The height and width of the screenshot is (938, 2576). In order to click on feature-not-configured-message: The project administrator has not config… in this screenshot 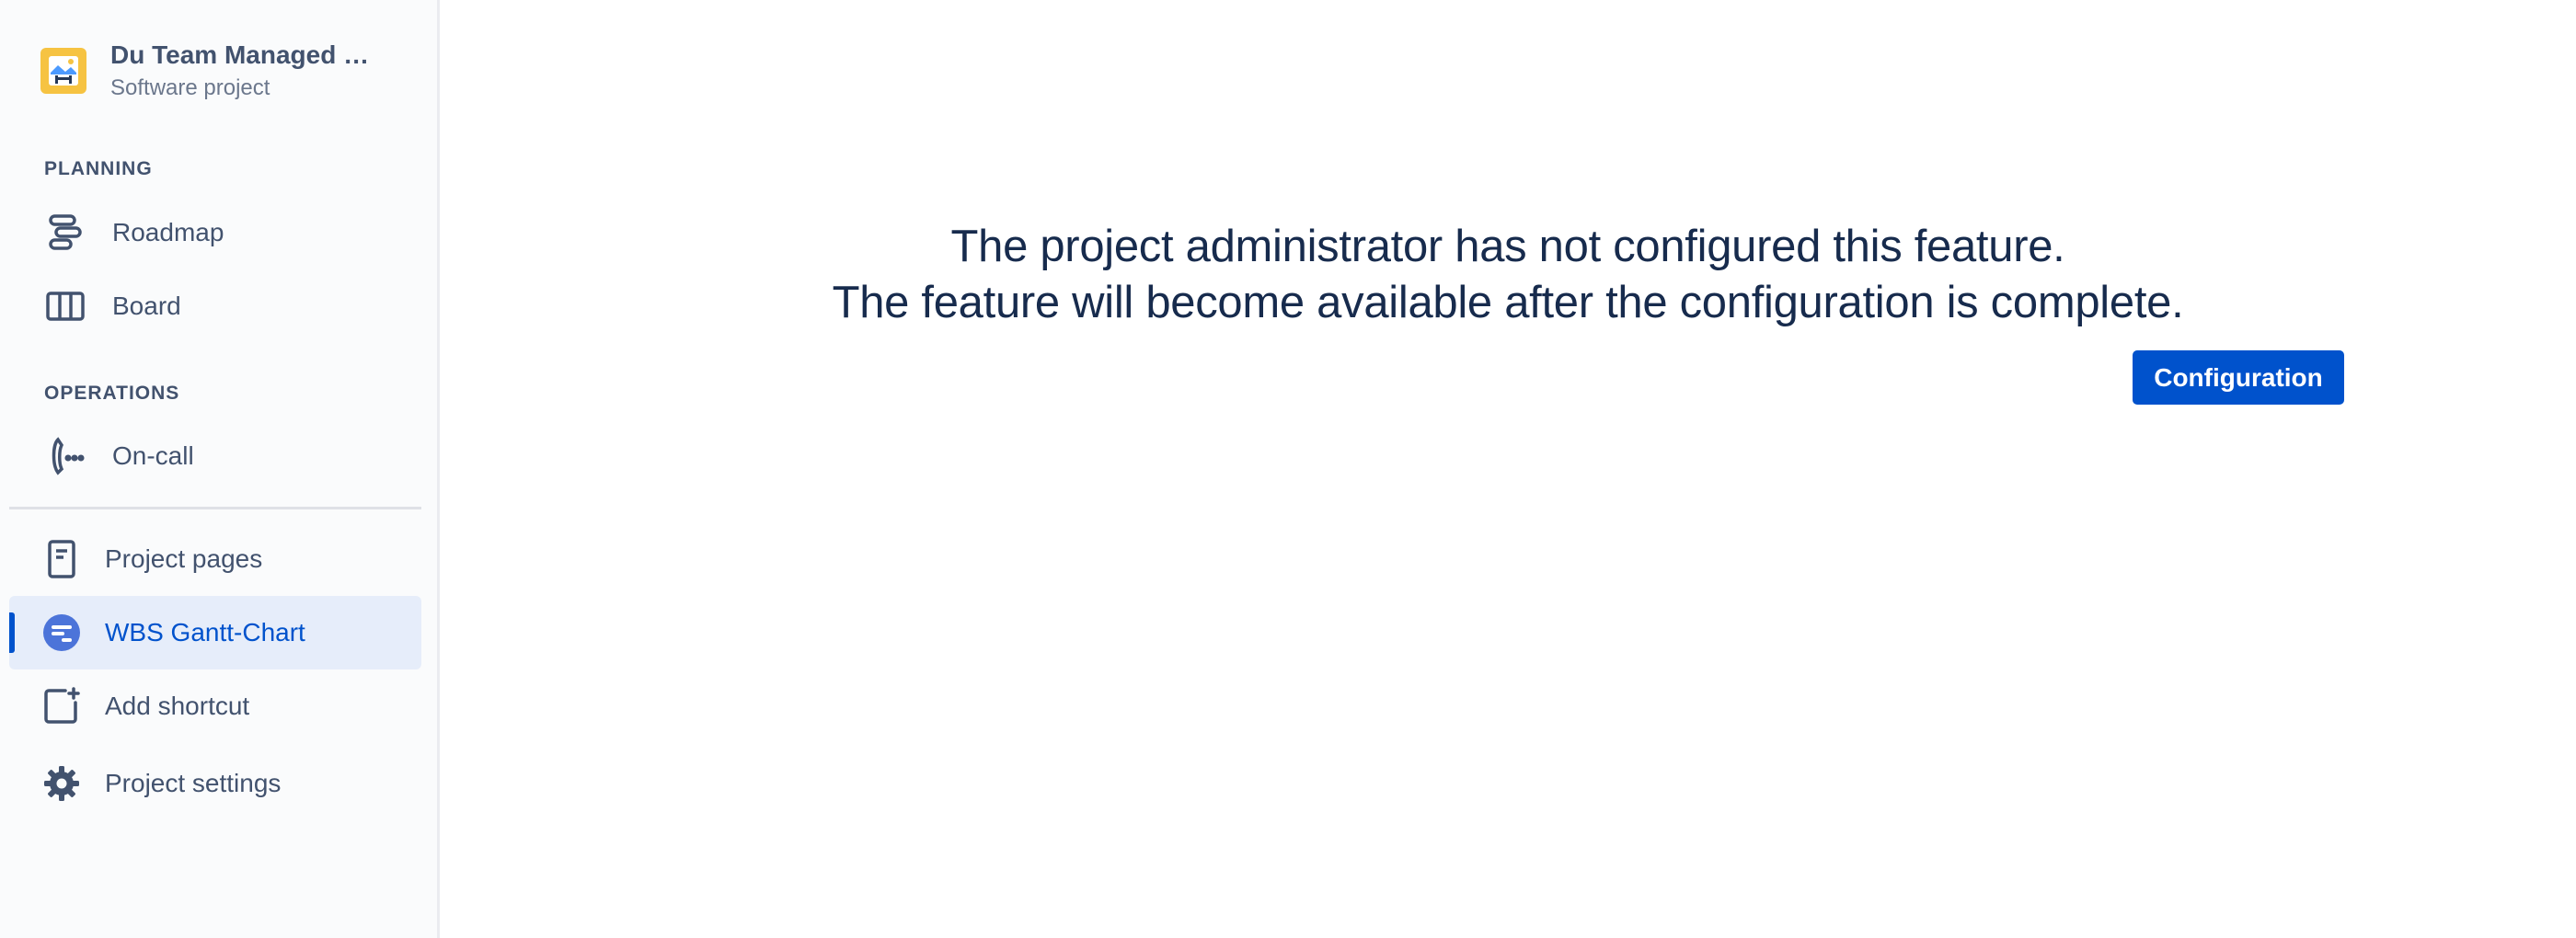, I will do `click(1508, 275)`.